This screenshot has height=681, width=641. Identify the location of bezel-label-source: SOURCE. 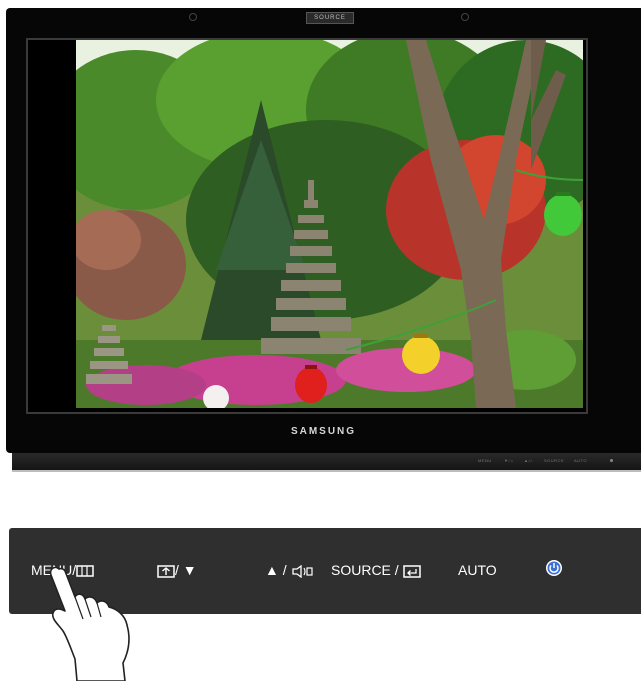
(554, 460).